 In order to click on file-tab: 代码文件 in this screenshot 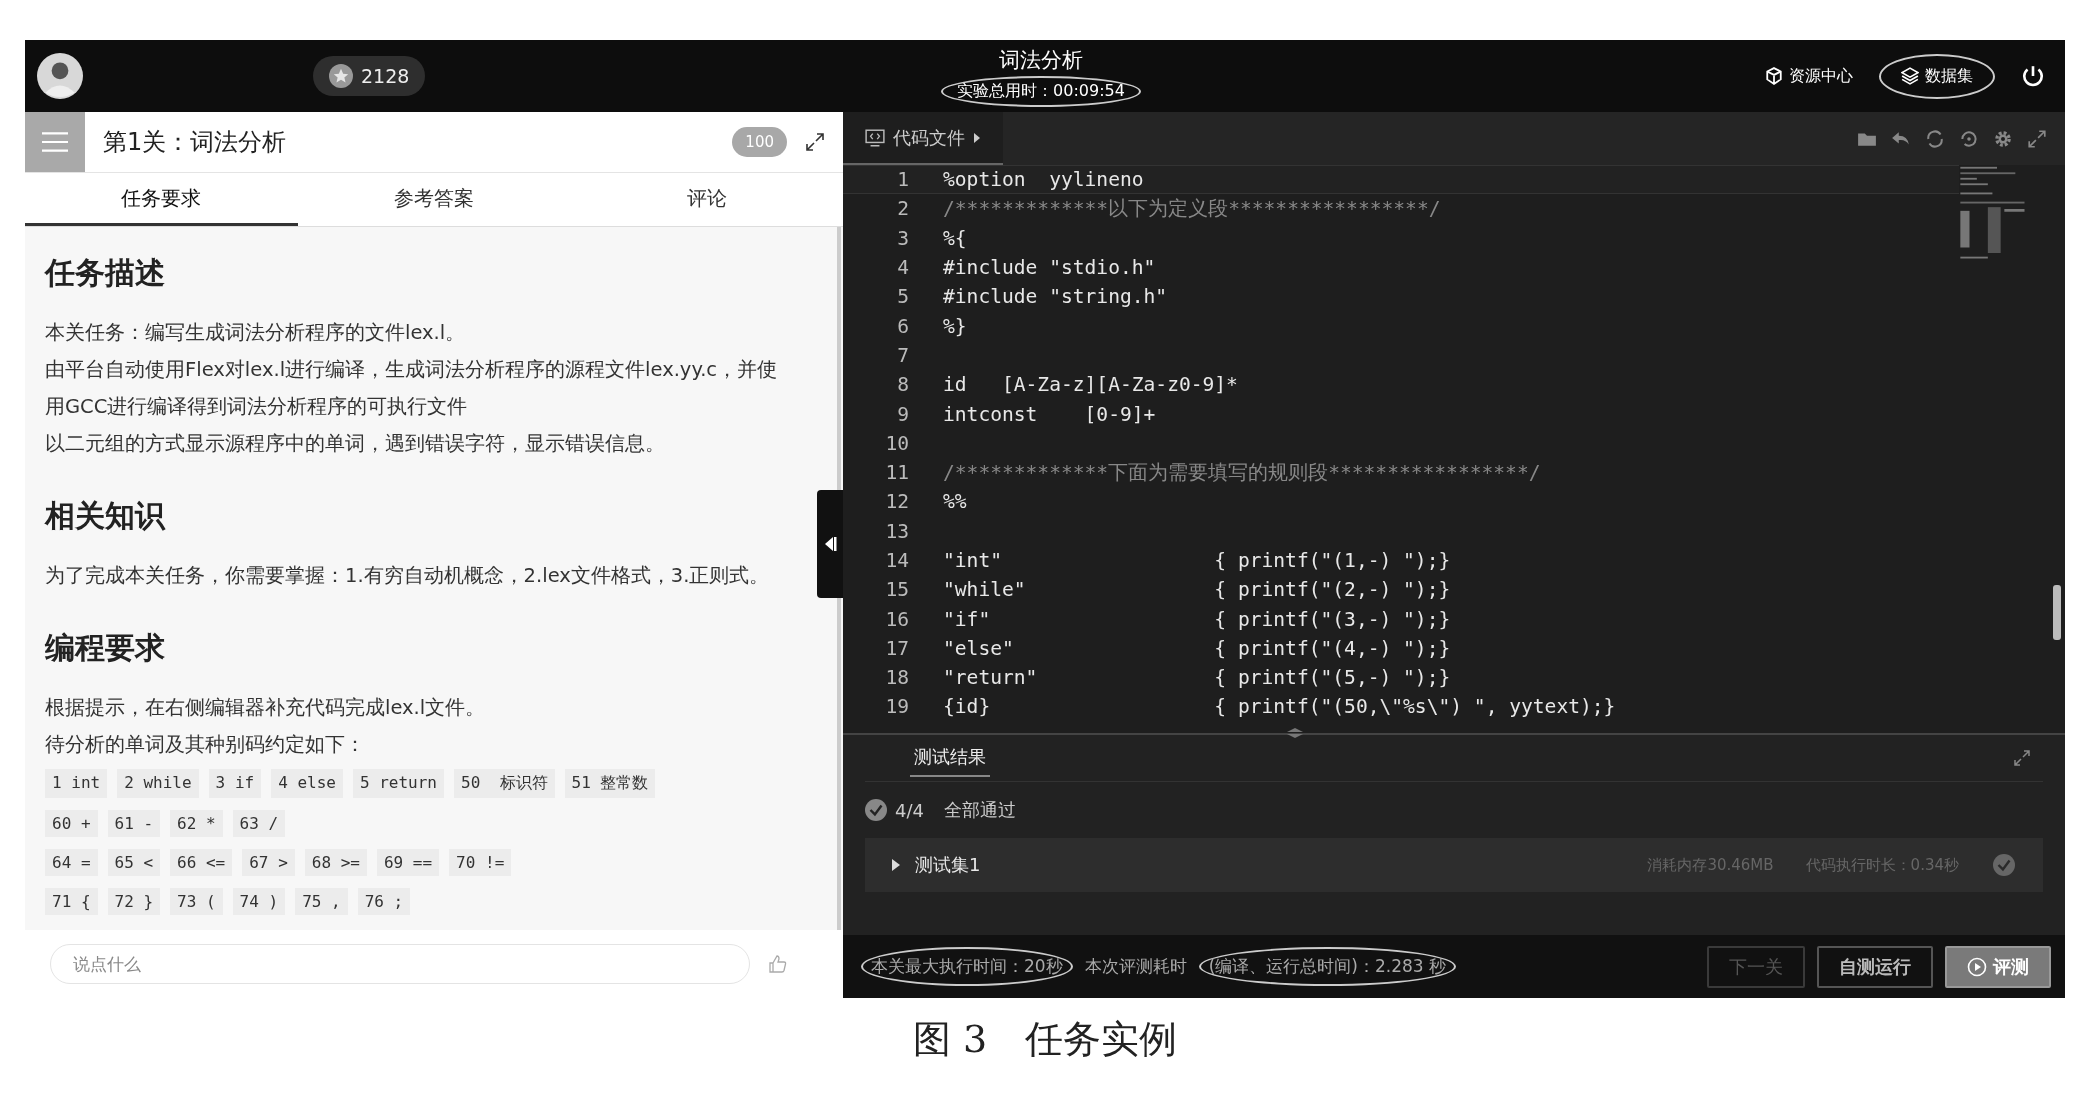, I will do `click(923, 138)`.